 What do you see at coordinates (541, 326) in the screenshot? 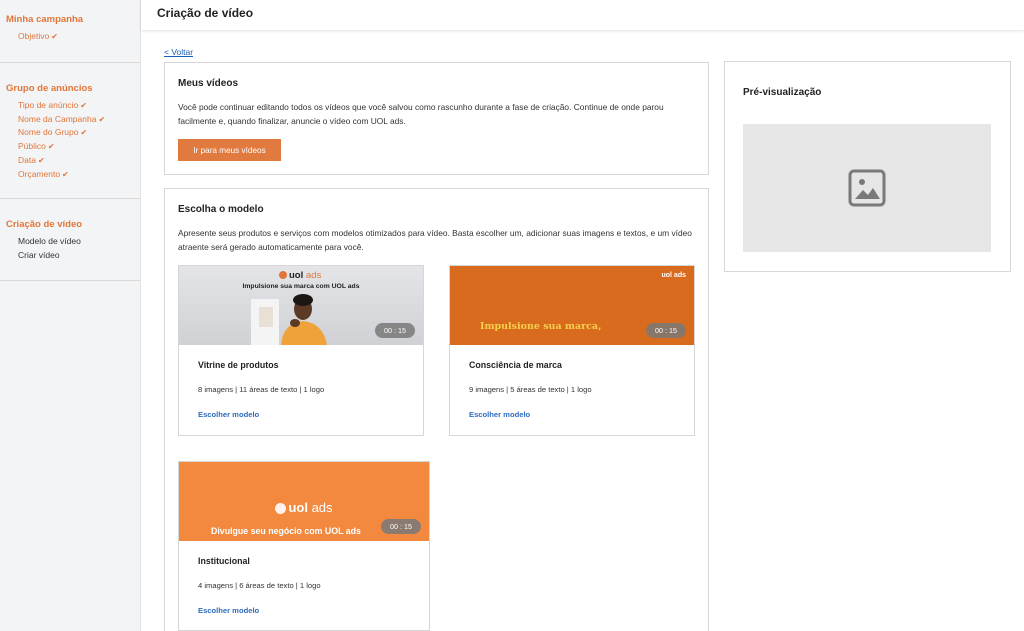
I see `thumbnail-headline: Impulsione sua marca,` at bounding box center [541, 326].